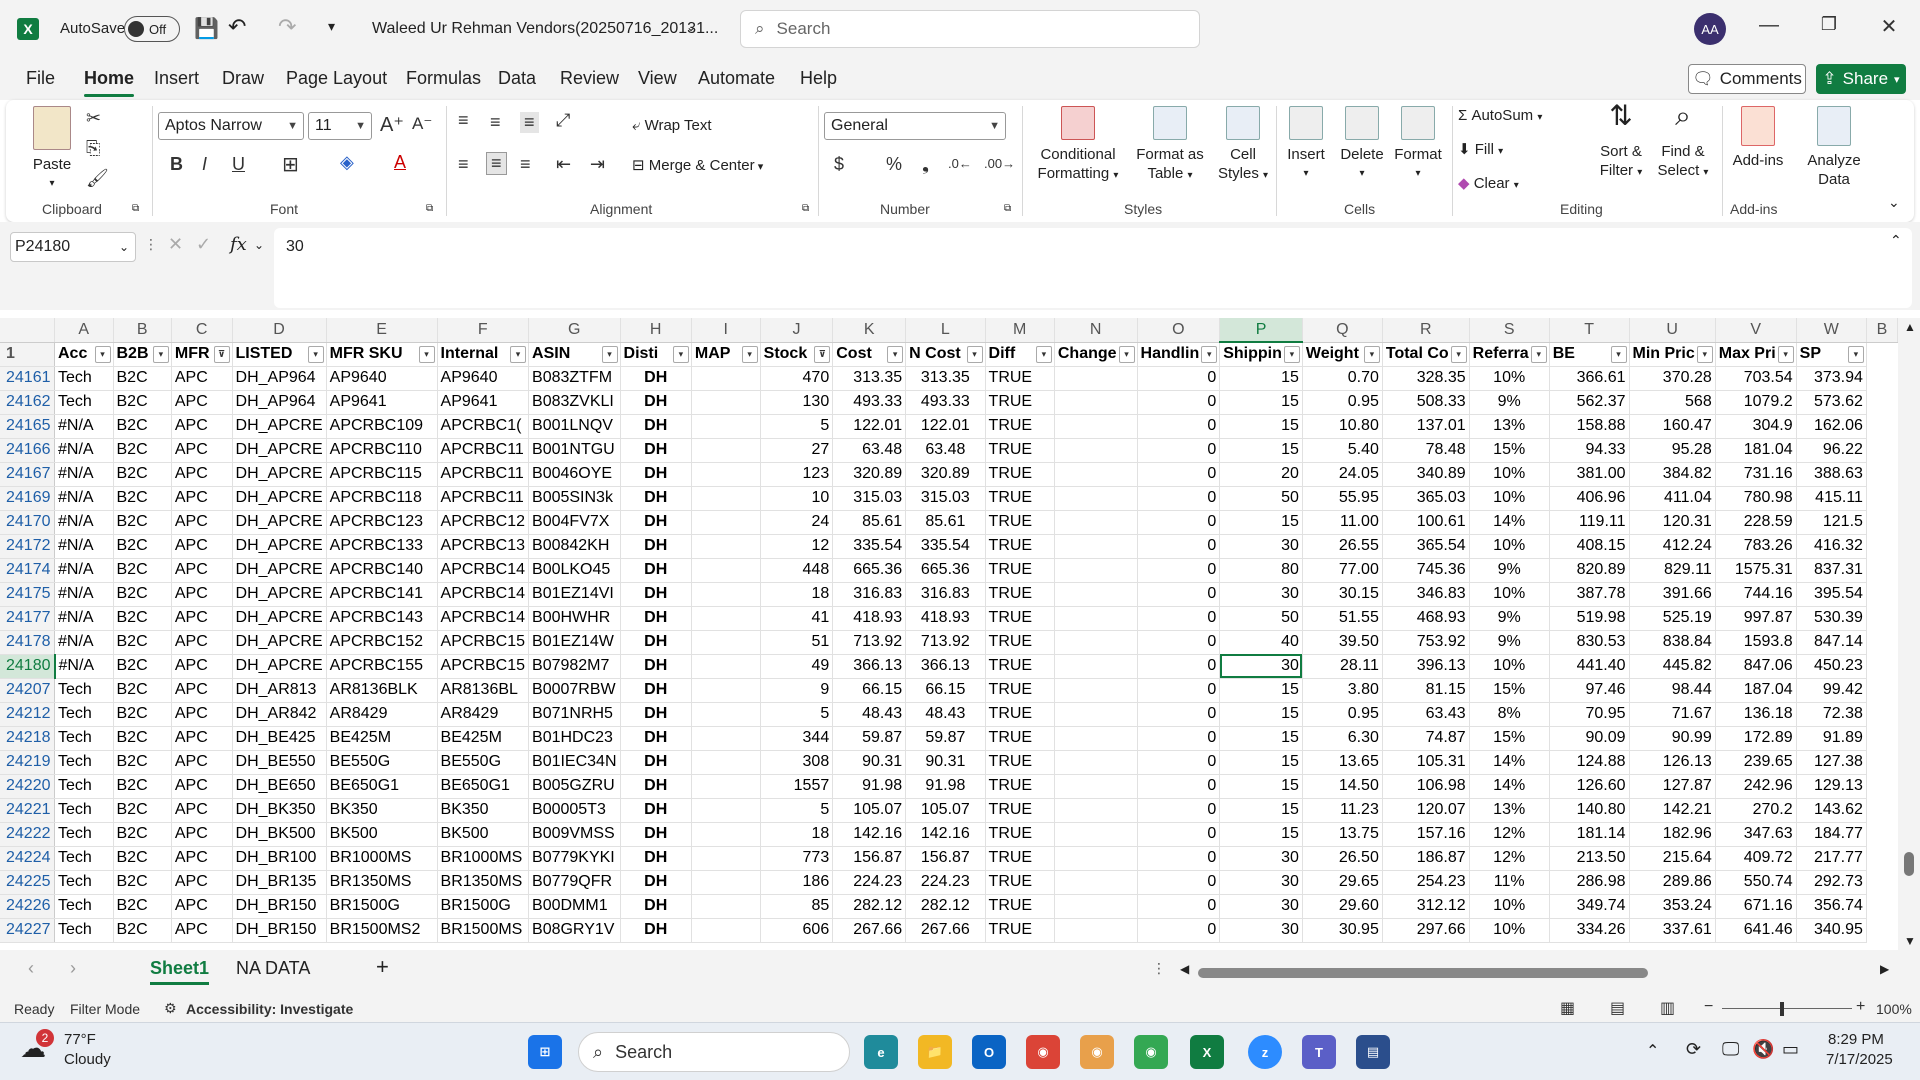 This screenshot has width=1920, height=1080. I want to click on cell: AP9640, so click(382, 378).